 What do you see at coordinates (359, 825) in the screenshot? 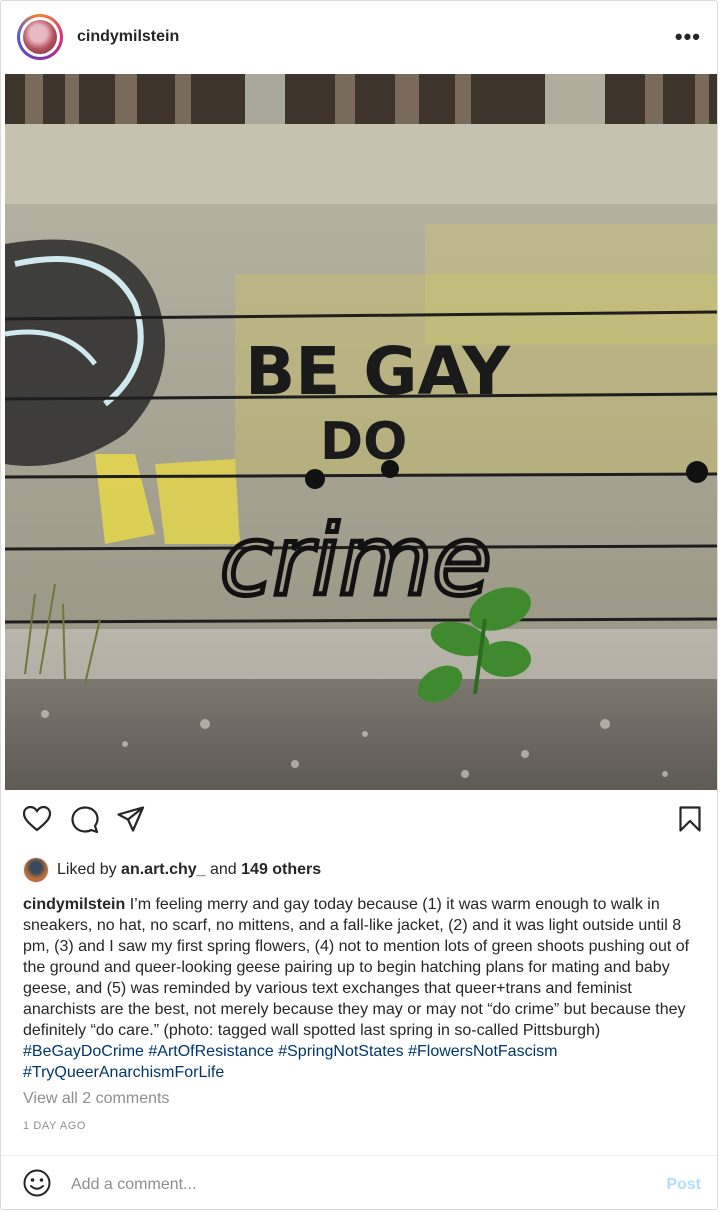
I see `post-actions` at bounding box center [359, 825].